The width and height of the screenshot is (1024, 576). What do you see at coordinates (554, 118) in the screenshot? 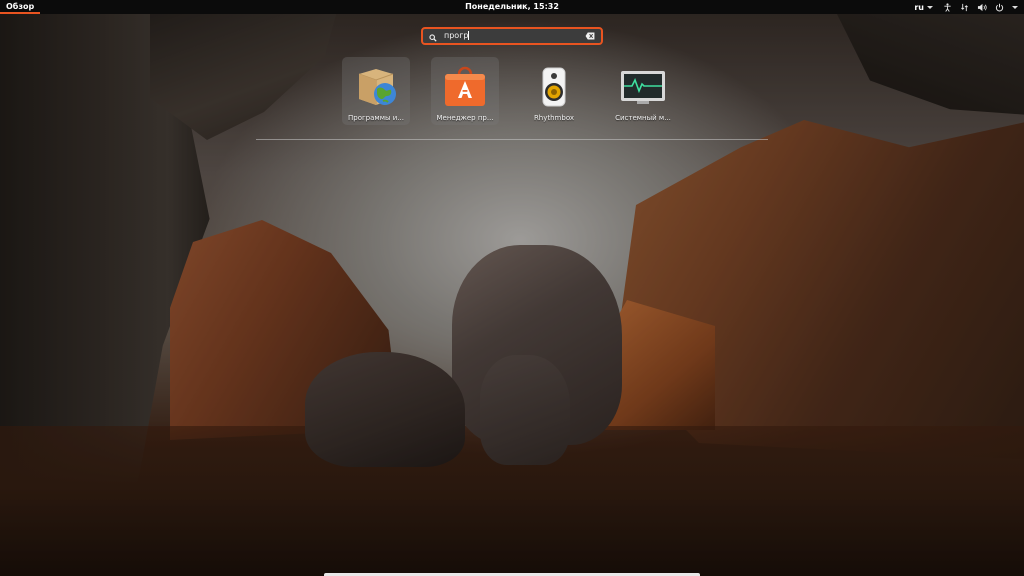
I see `result-label: Rhythmbox` at bounding box center [554, 118].